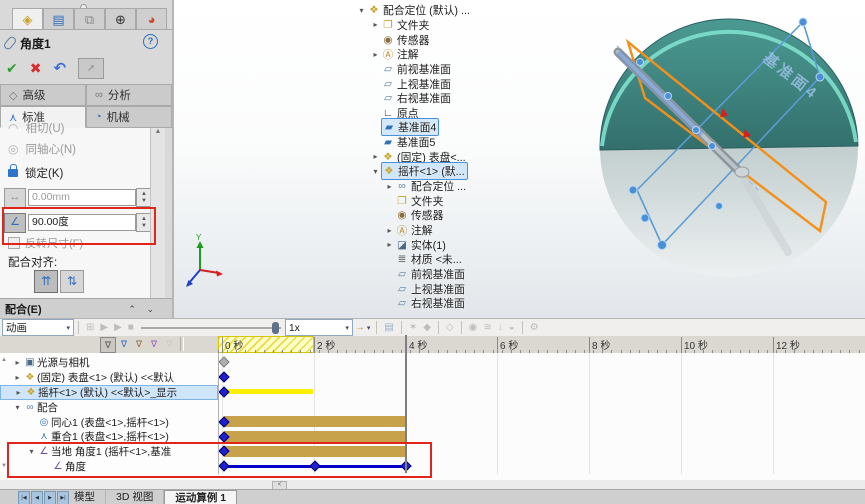 The image size is (865, 504). Describe the element at coordinates (12, 68) in the screenshot. I see `ok-button: ✔` at that location.